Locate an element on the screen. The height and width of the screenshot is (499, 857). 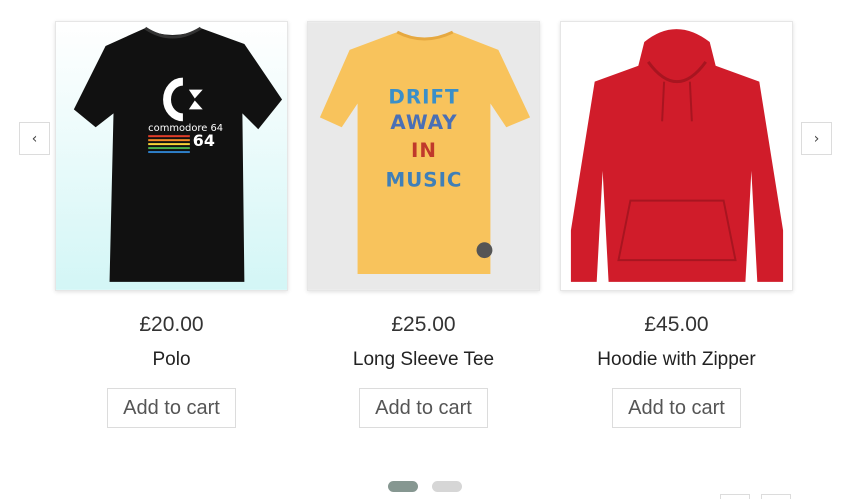
product-price: £45.00 is located at coordinates (676, 324).